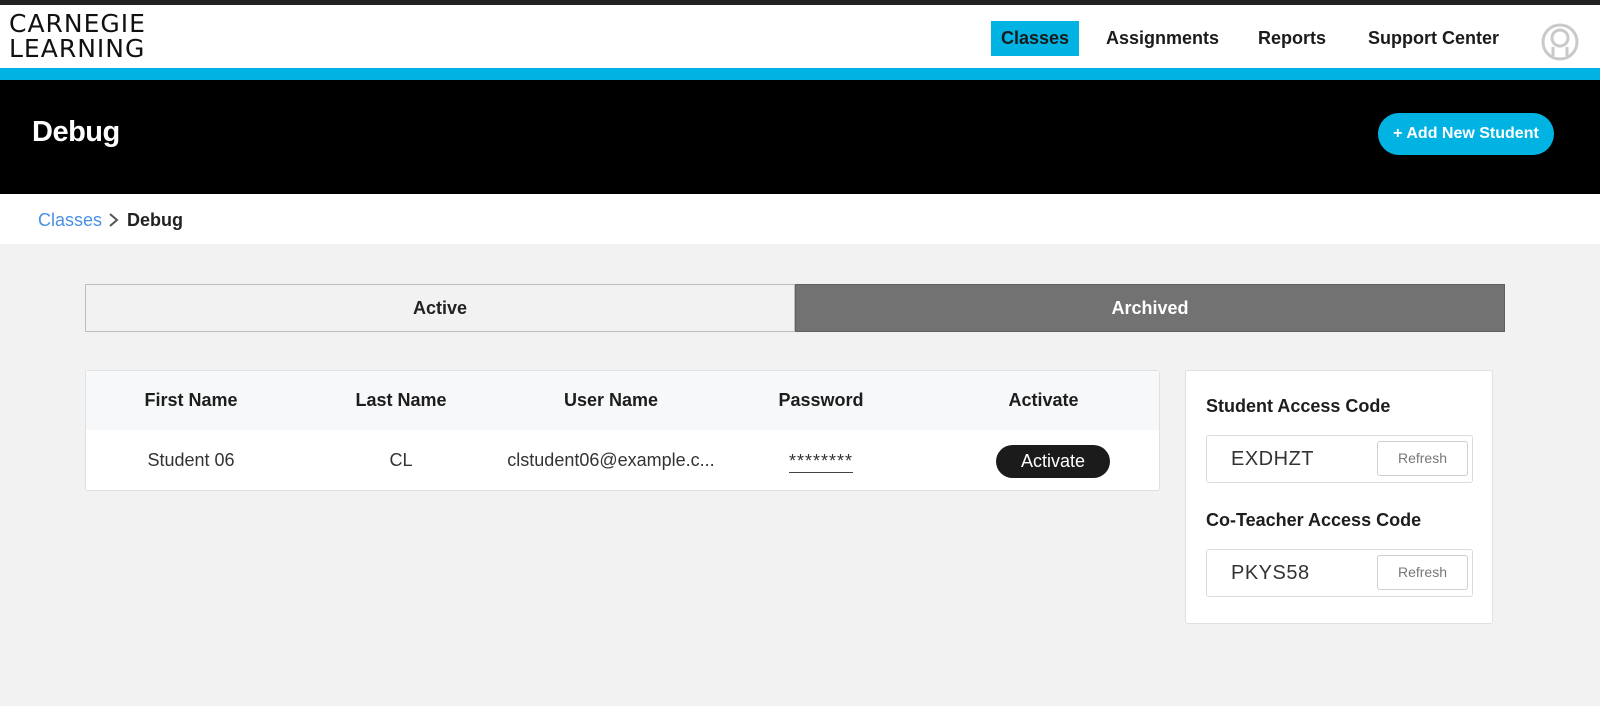 This screenshot has height=706, width=1600. What do you see at coordinates (1422, 572) in the screenshot?
I see `refresh-coteacher-code-button: Refresh` at bounding box center [1422, 572].